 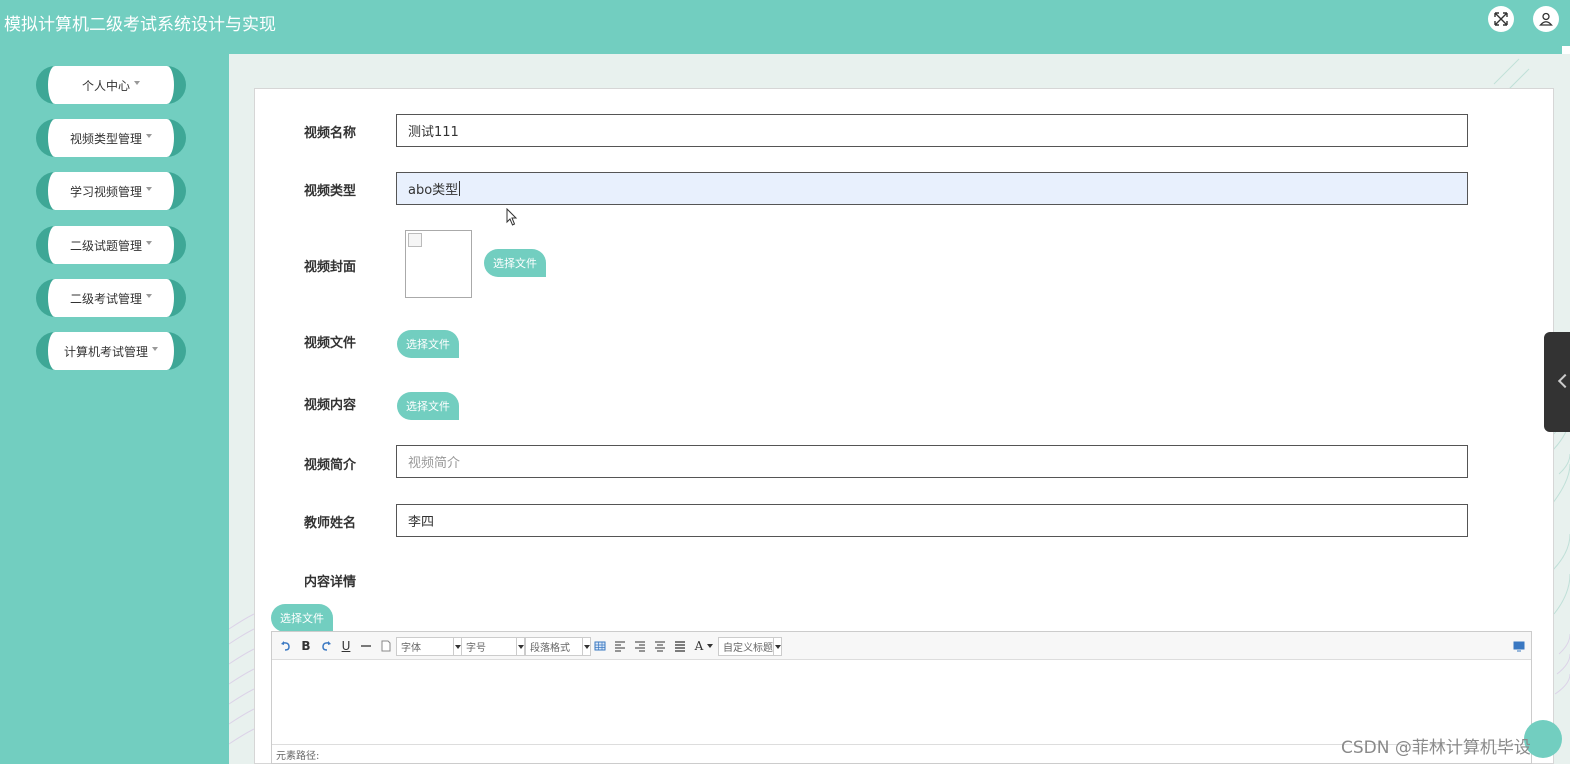 I want to click on align-justify-icon, so click(x=680, y=646).